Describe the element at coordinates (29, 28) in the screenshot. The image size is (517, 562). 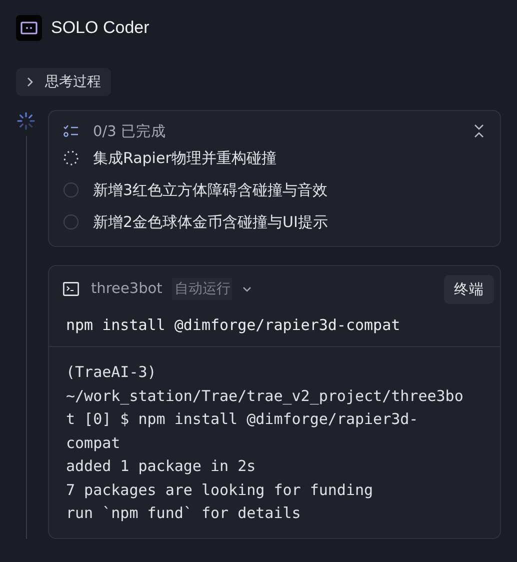
I see `robot-logo-icon` at that location.